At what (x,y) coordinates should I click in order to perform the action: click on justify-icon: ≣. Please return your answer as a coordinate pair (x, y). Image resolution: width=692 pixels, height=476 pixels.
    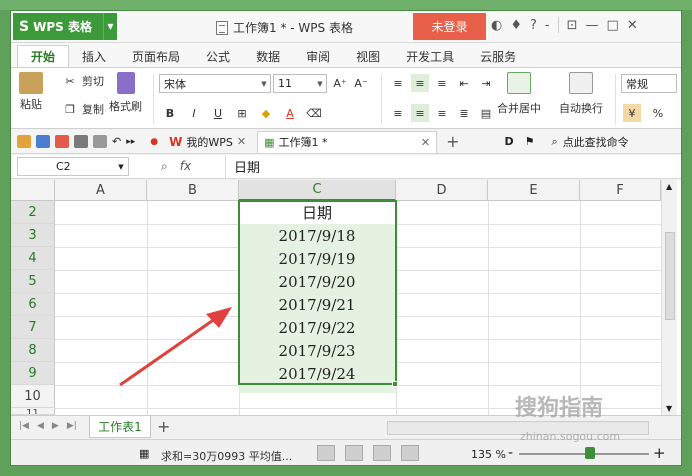
    Looking at the image, I should click on (464, 113).